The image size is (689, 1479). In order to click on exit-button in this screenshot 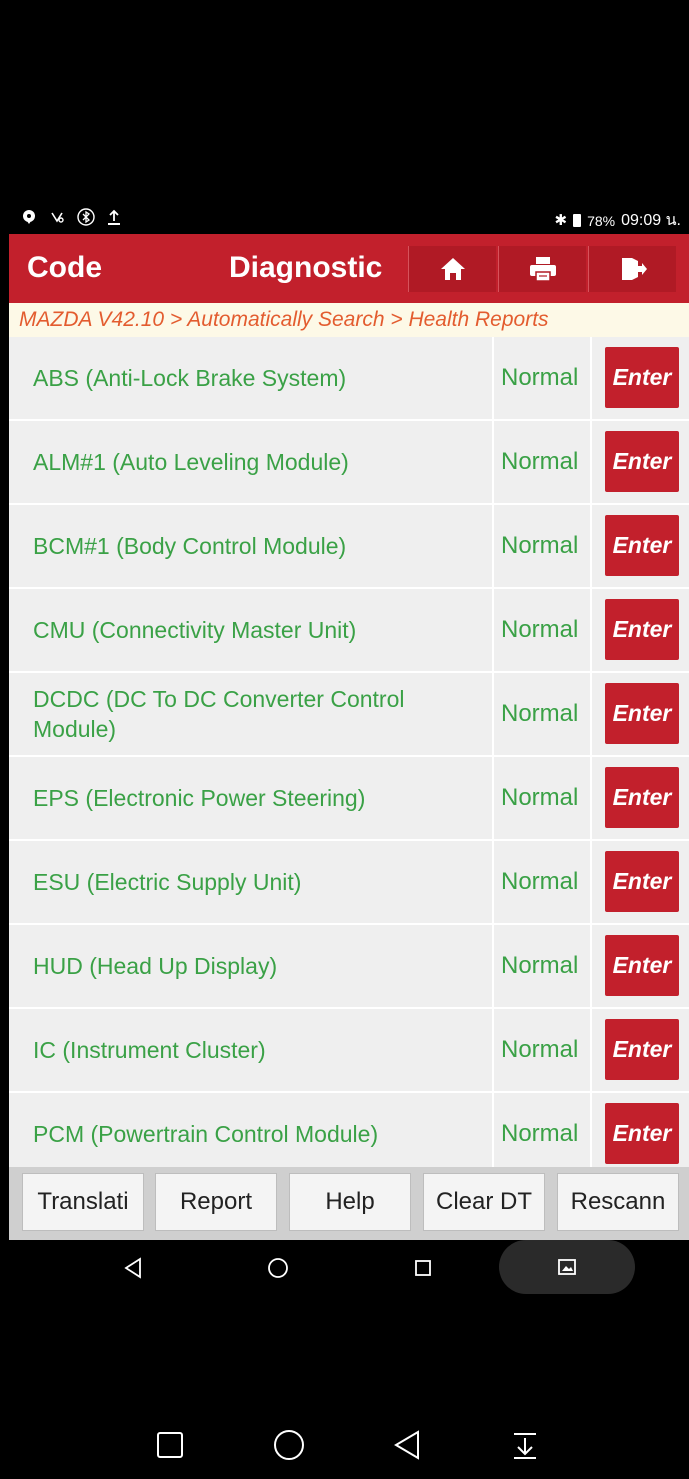, I will do `click(632, 269)`.